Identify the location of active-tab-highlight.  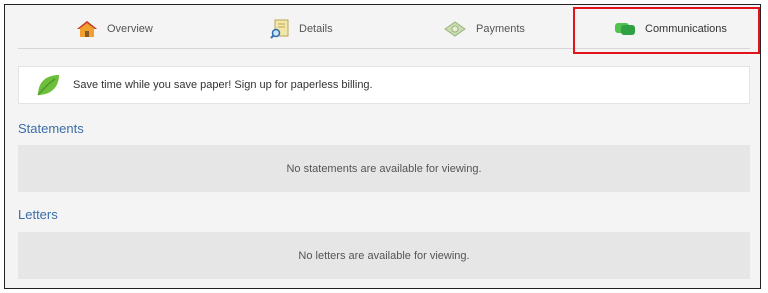
(666, 30).